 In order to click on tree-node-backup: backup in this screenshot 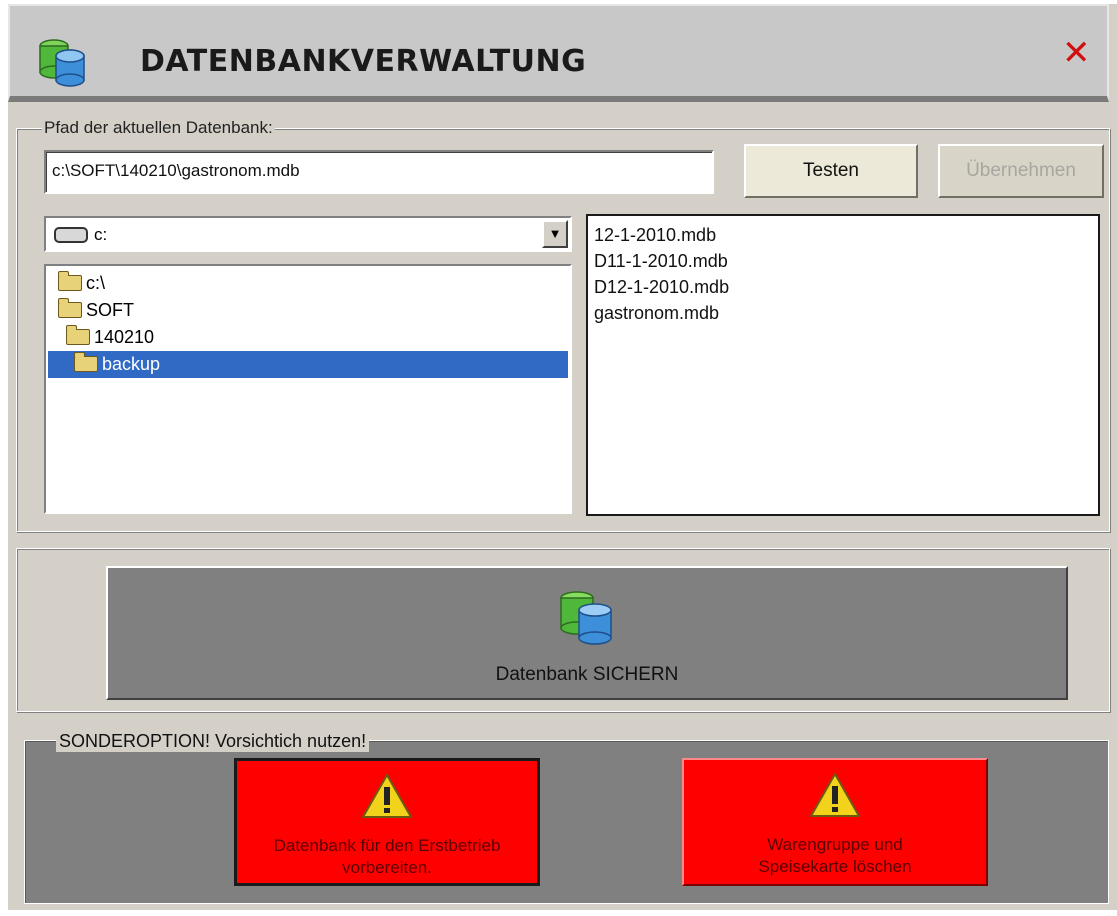, I will do `click(308, 364)`.